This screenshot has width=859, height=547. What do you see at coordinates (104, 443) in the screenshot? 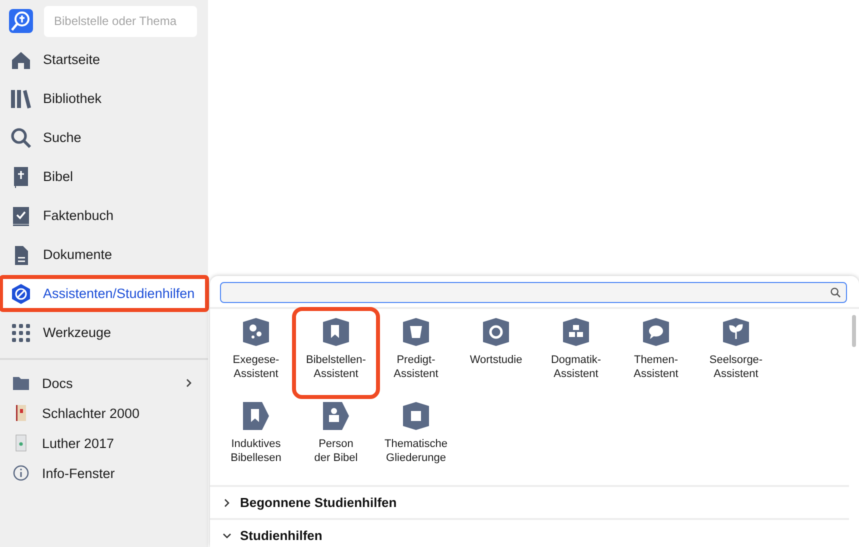
I see `shortcut-item: Luther 2017` at bounding box center [104, 443].